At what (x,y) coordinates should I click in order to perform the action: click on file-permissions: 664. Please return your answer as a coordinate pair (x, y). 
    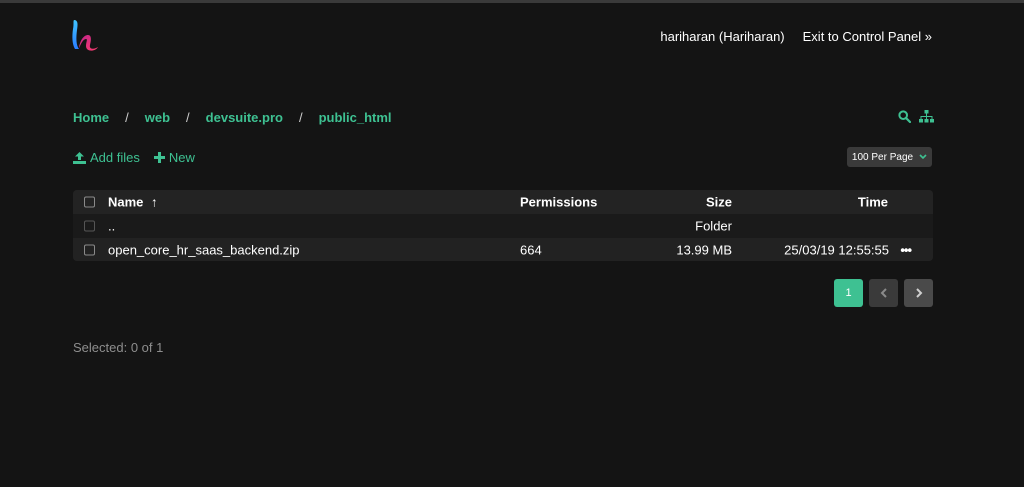
    Looking at the image, I should click on (531, 249).